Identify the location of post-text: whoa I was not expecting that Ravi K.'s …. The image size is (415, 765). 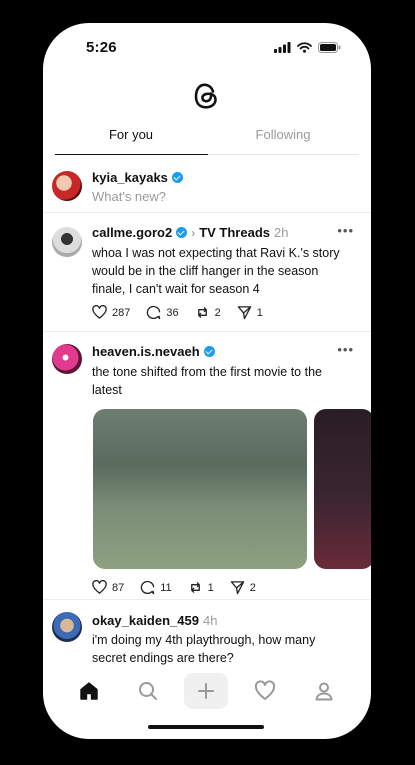
(216, 271).